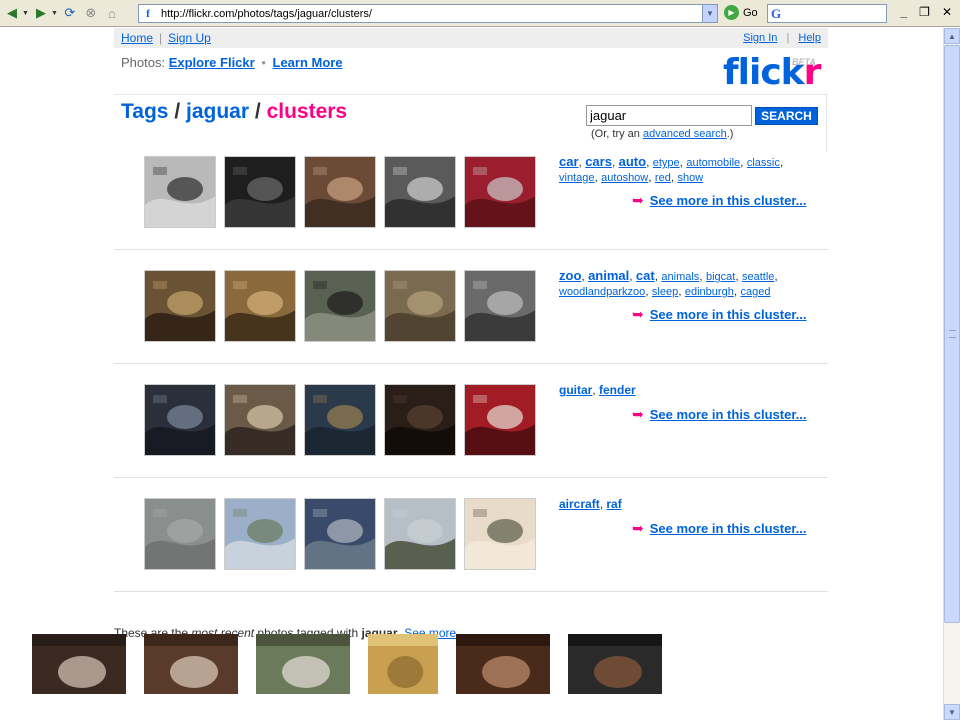 This screenshot has height=720, width=960. Describe the element at coordinates (709, 292) in the screenshot. I see `tag-link-edinburgh: edinburgh` at that location.